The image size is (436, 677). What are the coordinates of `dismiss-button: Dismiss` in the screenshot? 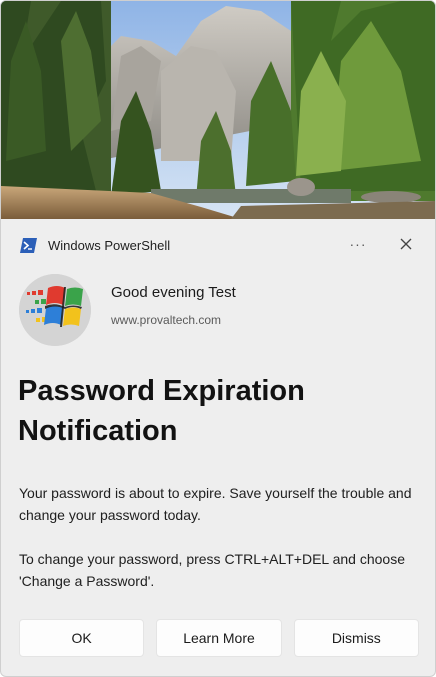 It's located at (356, 638).